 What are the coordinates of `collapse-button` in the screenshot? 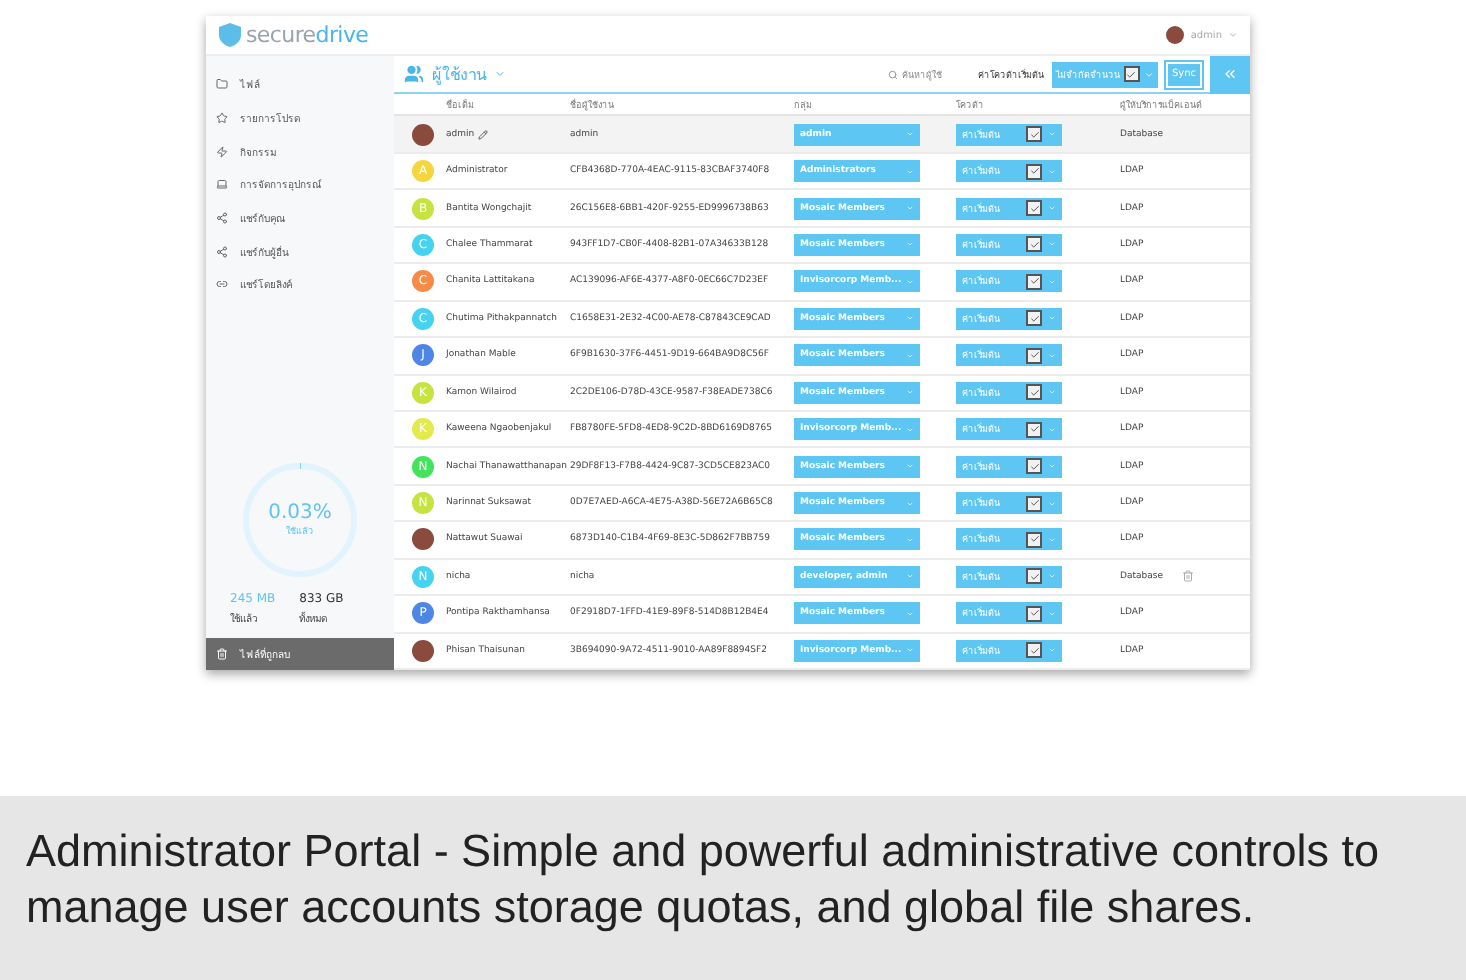 It's located at (1230, 74).